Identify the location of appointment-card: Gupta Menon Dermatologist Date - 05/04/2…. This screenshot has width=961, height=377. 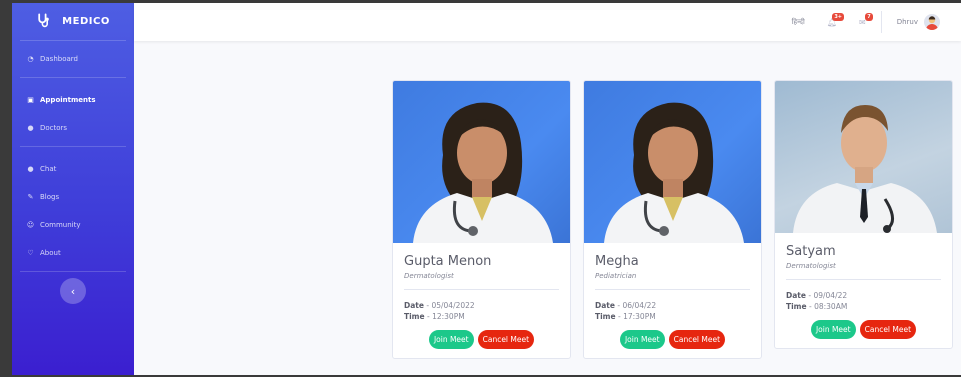
(481, 219).